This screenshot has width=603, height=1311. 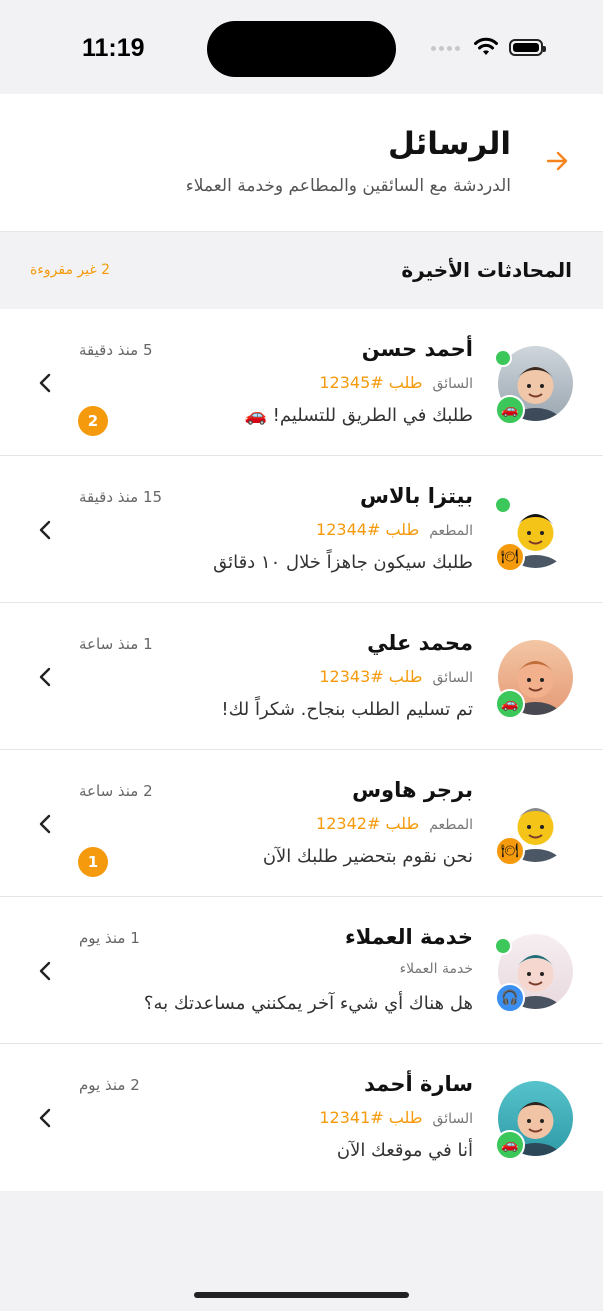 What do you see at coordinates (449, 144) in the screenshot?
I see `page-title: الرسائل` at bounding box center [449, 144].